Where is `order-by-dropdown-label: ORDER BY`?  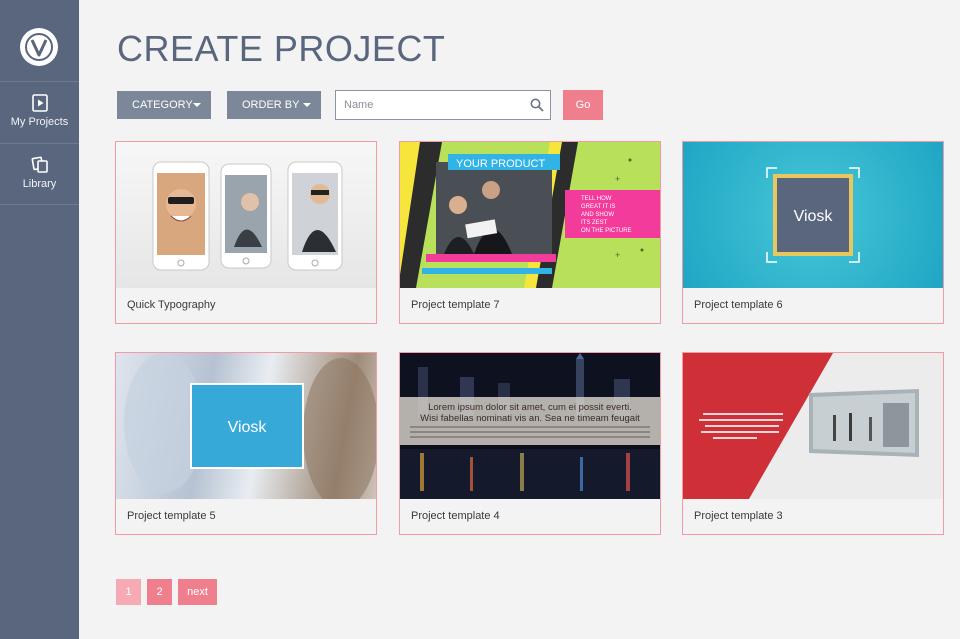 order-by-dropdown-label: ORDER BY is located at coordinates (271, 105).